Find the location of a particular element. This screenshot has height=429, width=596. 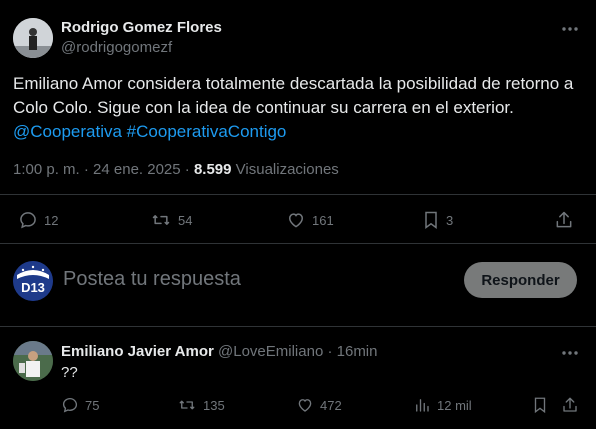

reply-reply-action: 75 is located at coordinates (80, 405).